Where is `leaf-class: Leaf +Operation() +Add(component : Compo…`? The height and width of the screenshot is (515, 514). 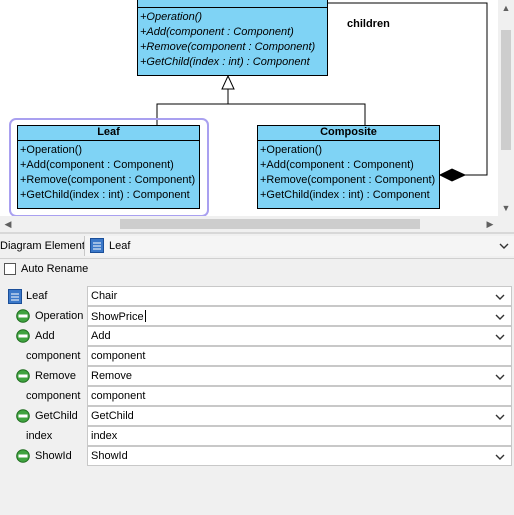
leaf-class: Leaf +Operation() +Add(component : Compo… is located at coordinates (108, 167).